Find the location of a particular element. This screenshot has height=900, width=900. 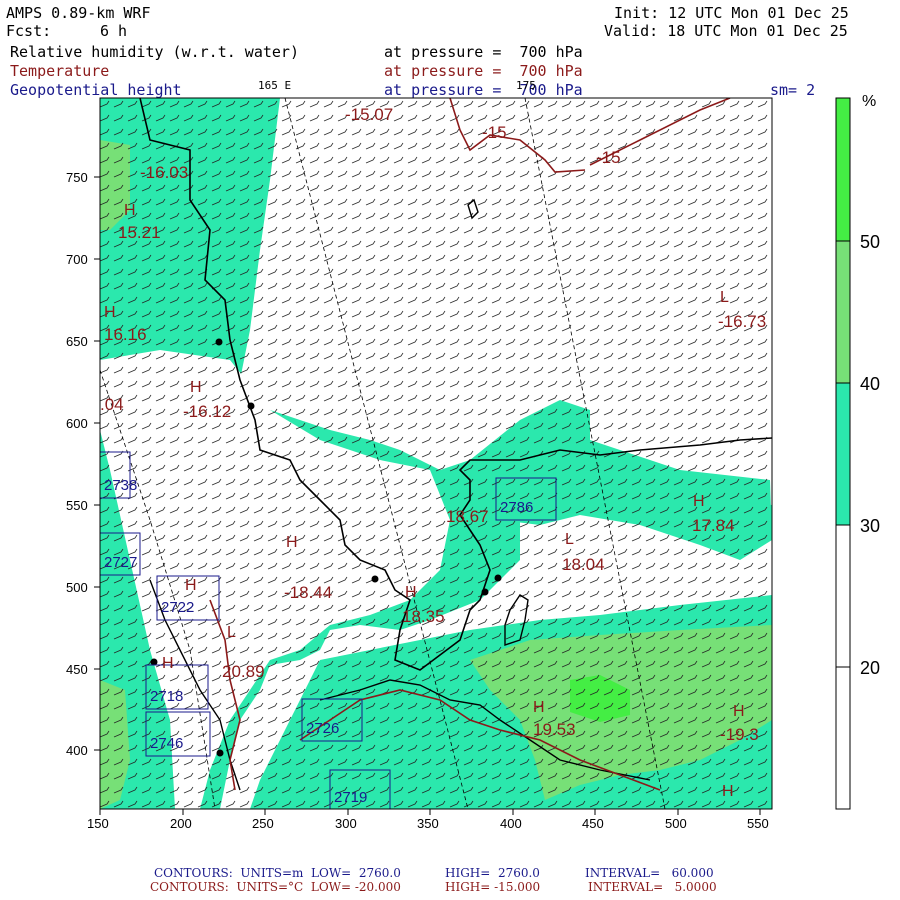

height-box-label: 2718 is located at coordinates (166, 696).